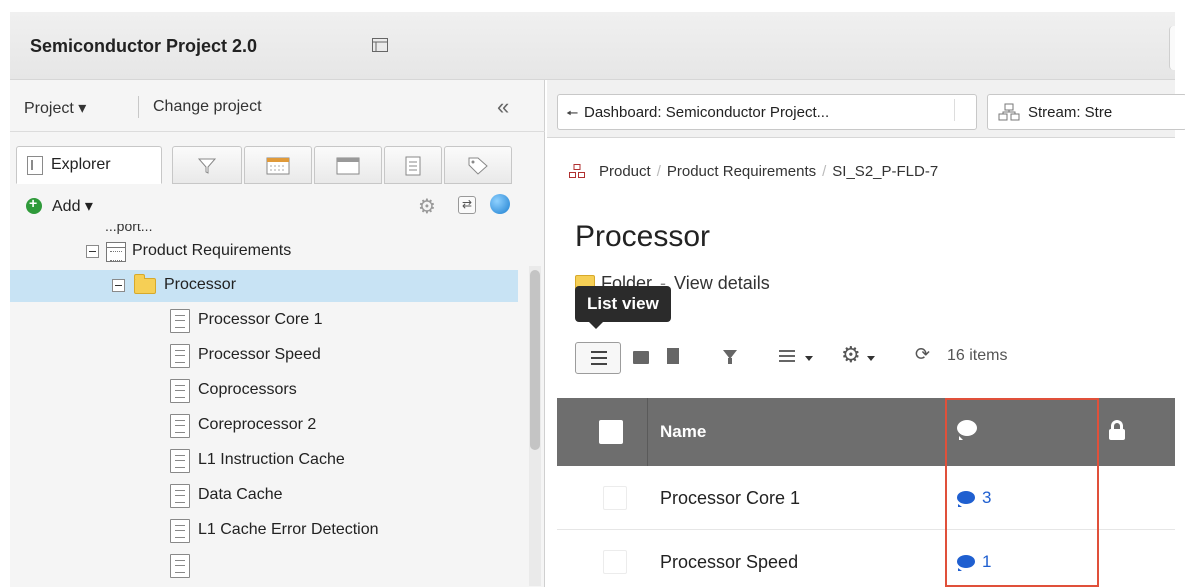 Image resolution: width=1185 pixels, height=587 pixels. I want to click on tree-item-label: Data Cache, so click(240, 494).